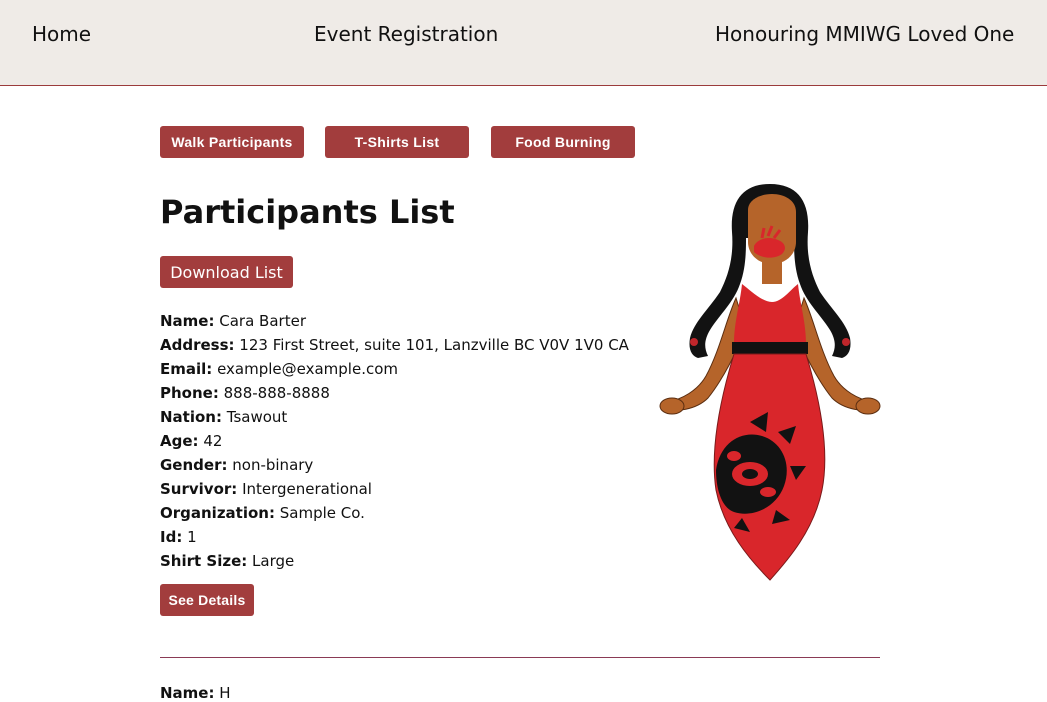 The image size is (1047, 702). What do you see at coordinates (563, 142) in the screenshot?
I see `food-burning-button: Food Burning` at bounding box center [563, 142].